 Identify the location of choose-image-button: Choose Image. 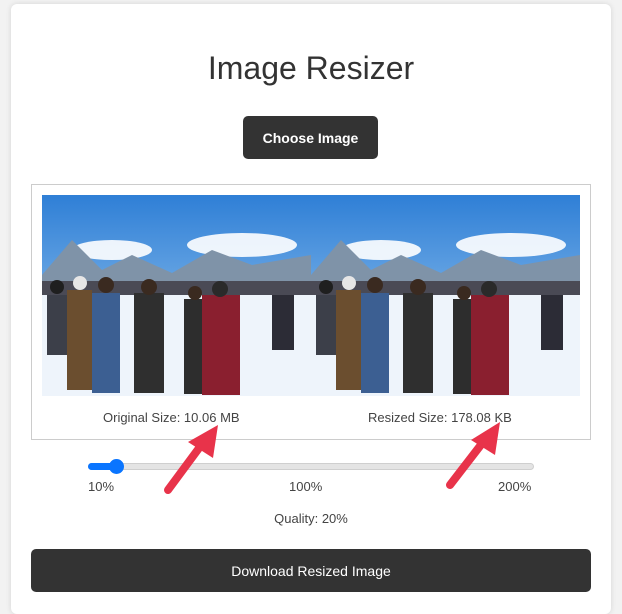
(310, 137).